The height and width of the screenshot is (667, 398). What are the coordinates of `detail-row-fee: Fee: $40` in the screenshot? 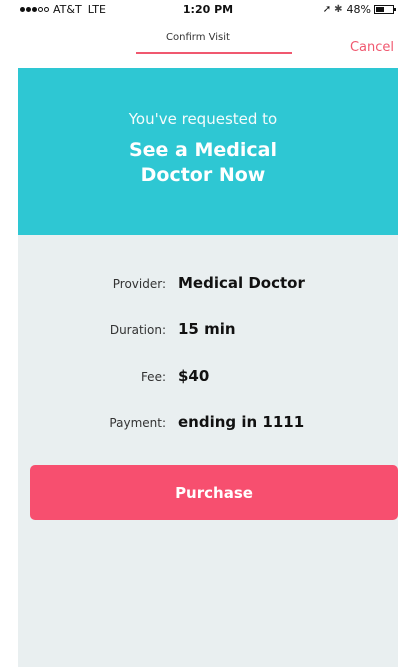 It's located at (208, 378).